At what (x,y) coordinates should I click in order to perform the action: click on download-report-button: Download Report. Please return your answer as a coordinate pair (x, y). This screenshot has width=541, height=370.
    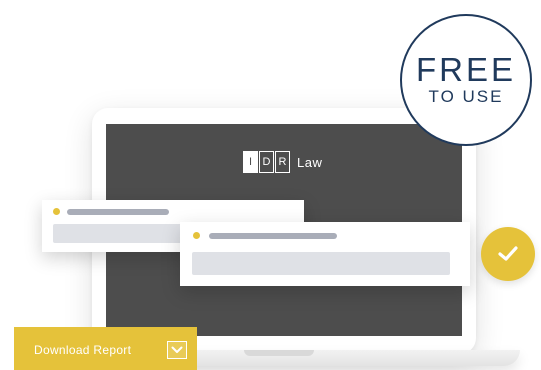
    Looking at the image, I should click on (105, 348).